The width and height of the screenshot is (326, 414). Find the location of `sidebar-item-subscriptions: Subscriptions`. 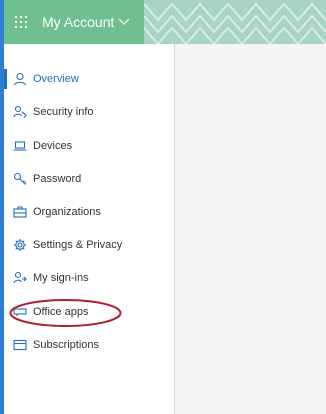

sidebar-item-subscriptions: Subscriptions is located at coordinates (89, 345).